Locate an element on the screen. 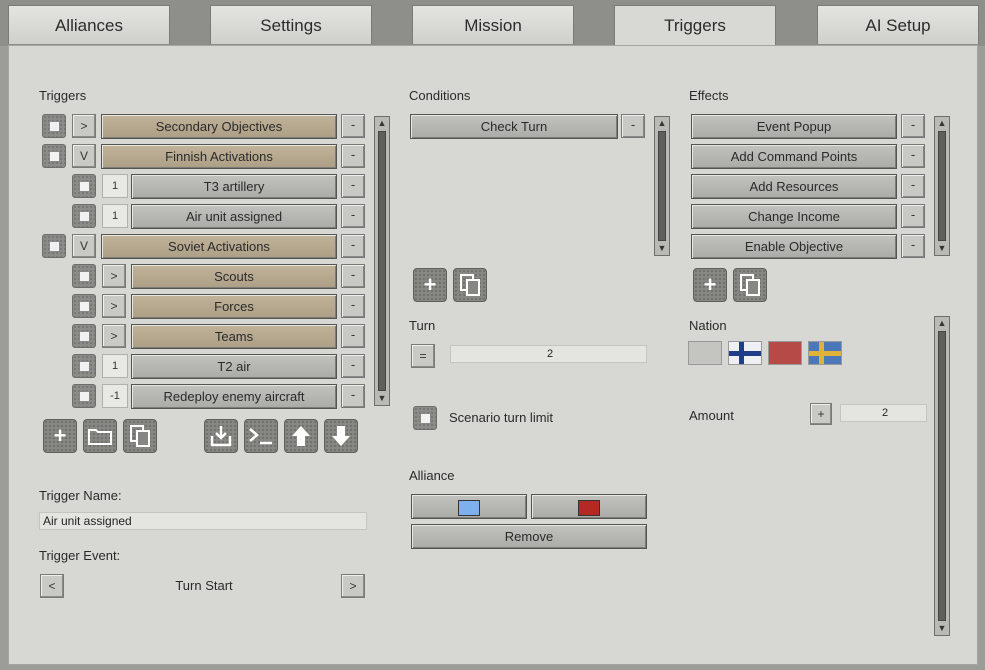  effects-scrollbar: ▲ ▼ is located at coordinates (942, 186).